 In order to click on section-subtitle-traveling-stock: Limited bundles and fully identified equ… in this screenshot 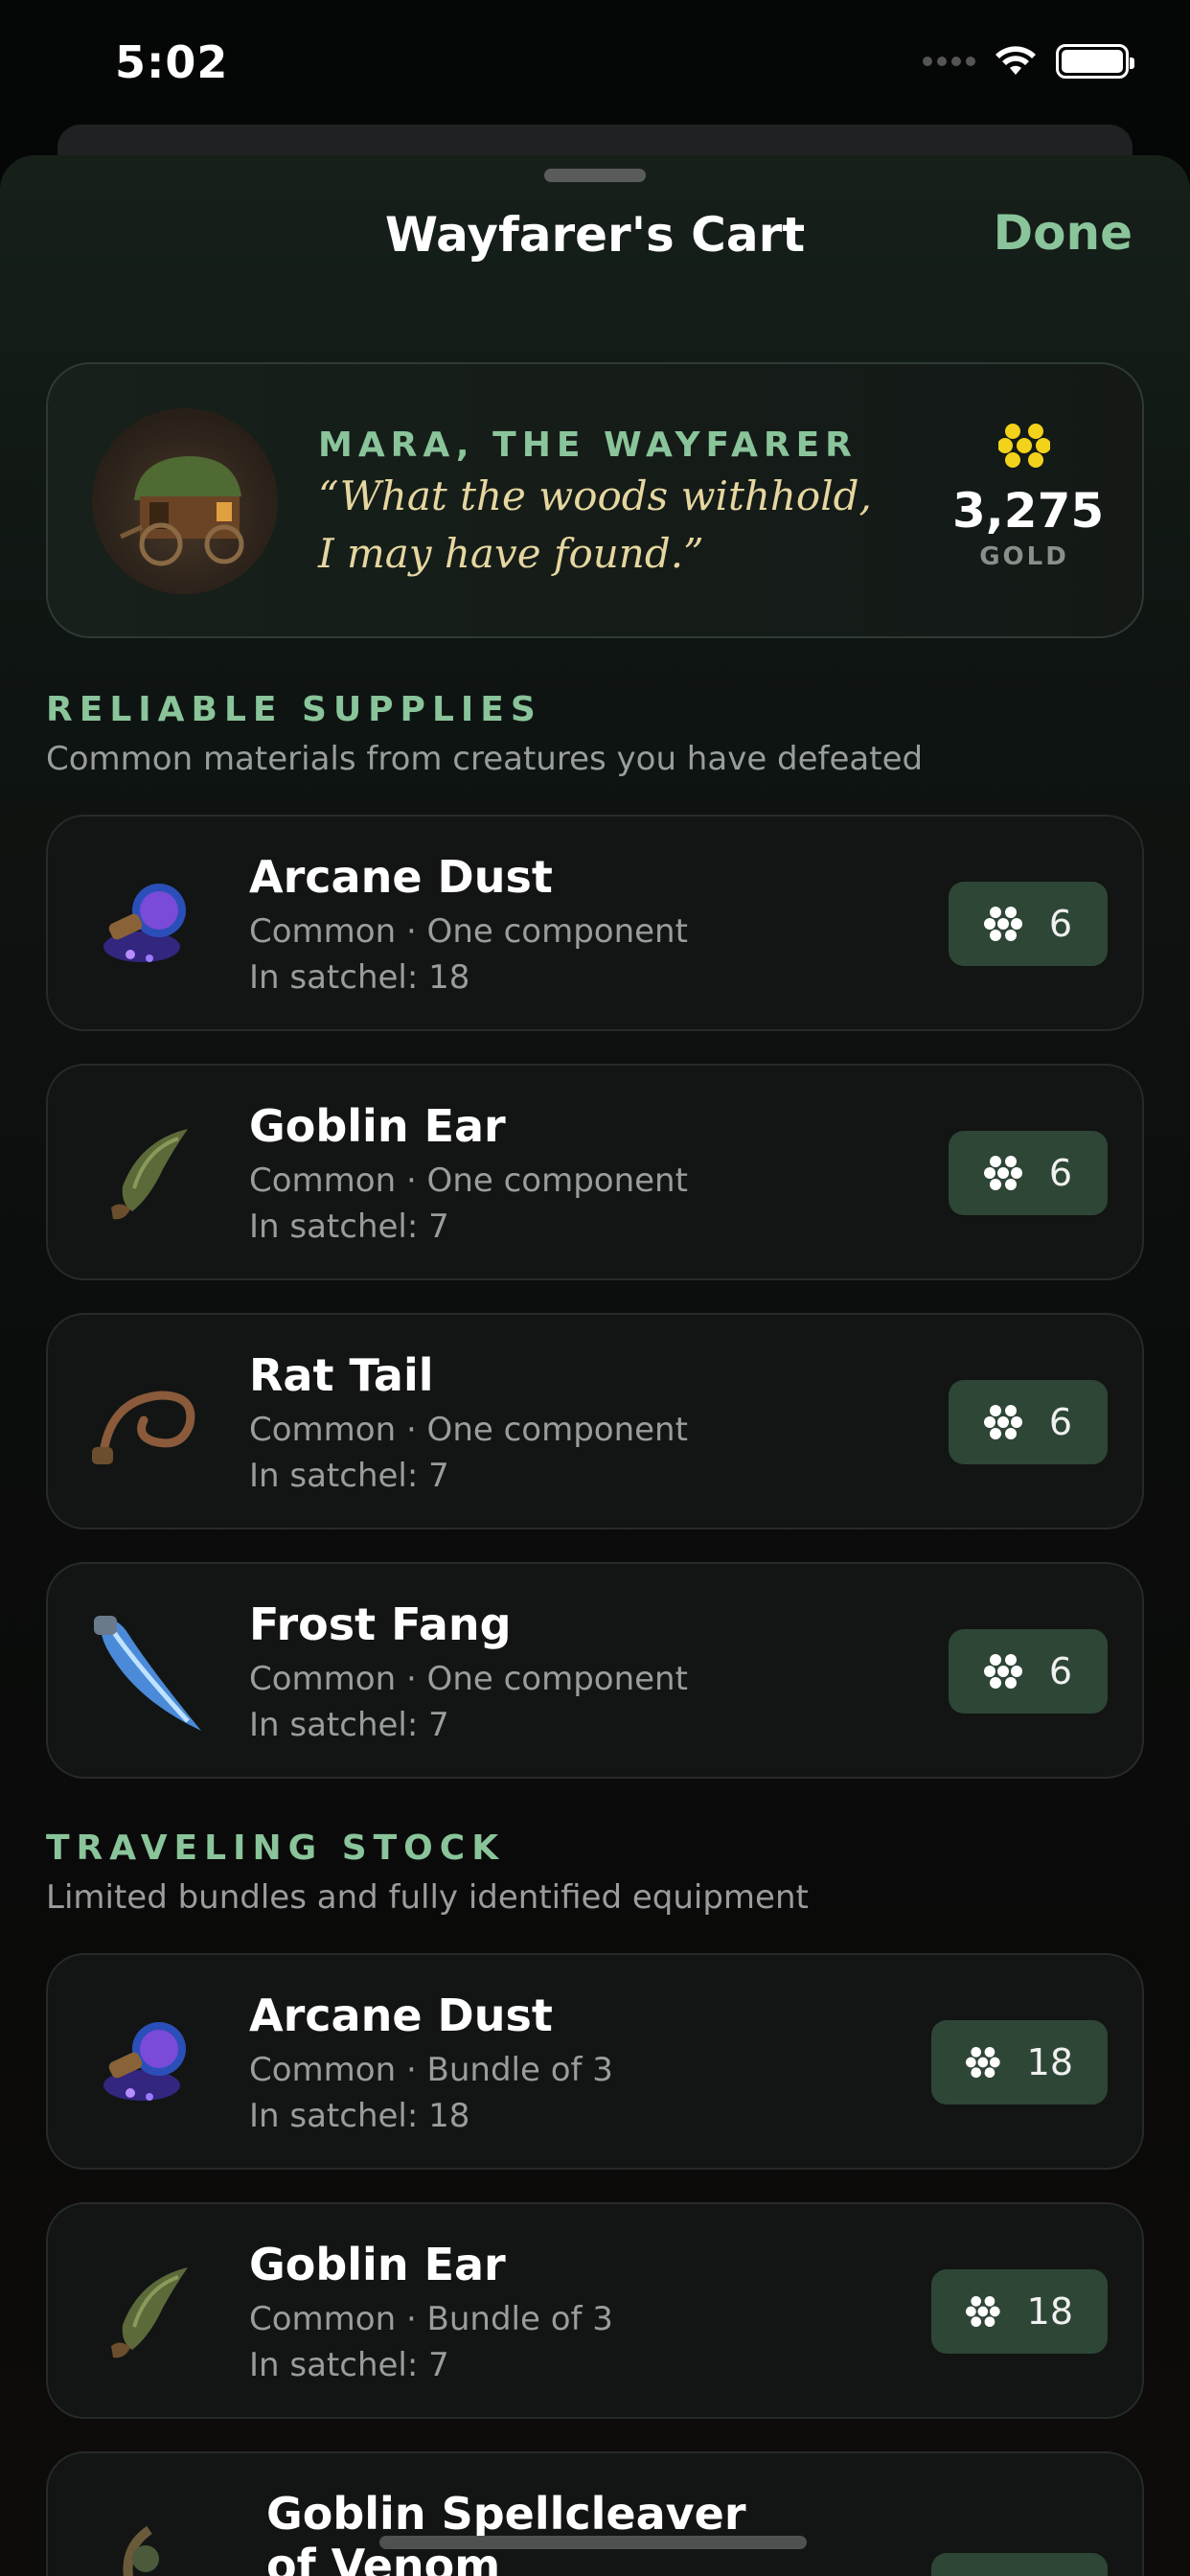, I will do `click(428, 1897)`.